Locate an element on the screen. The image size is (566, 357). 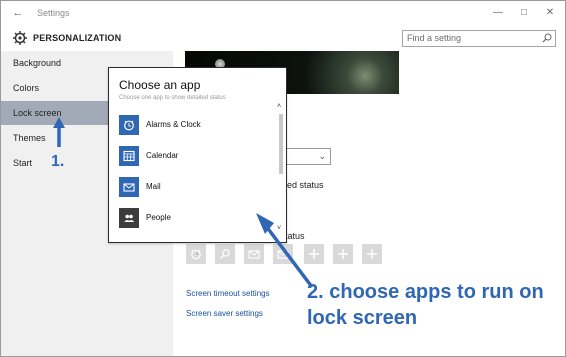
step-1-label: 1. is located at coordinates (58, 161).